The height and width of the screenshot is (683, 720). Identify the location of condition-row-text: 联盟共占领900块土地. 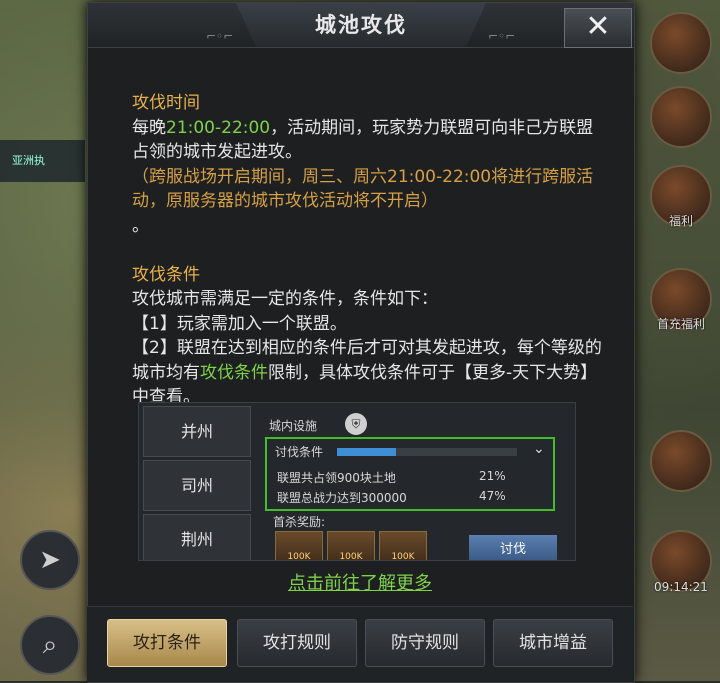
(336, 478).